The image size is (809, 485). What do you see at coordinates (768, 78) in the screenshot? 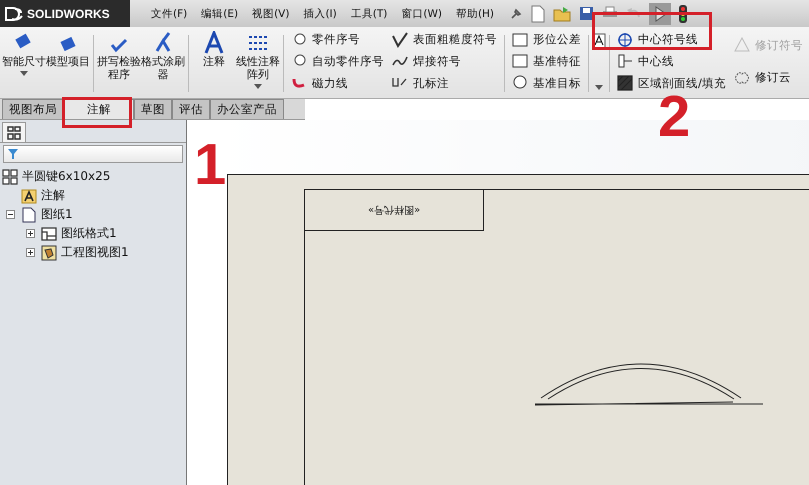
I see `ribbon-button: 修订云` at bounding box center [768, 78].